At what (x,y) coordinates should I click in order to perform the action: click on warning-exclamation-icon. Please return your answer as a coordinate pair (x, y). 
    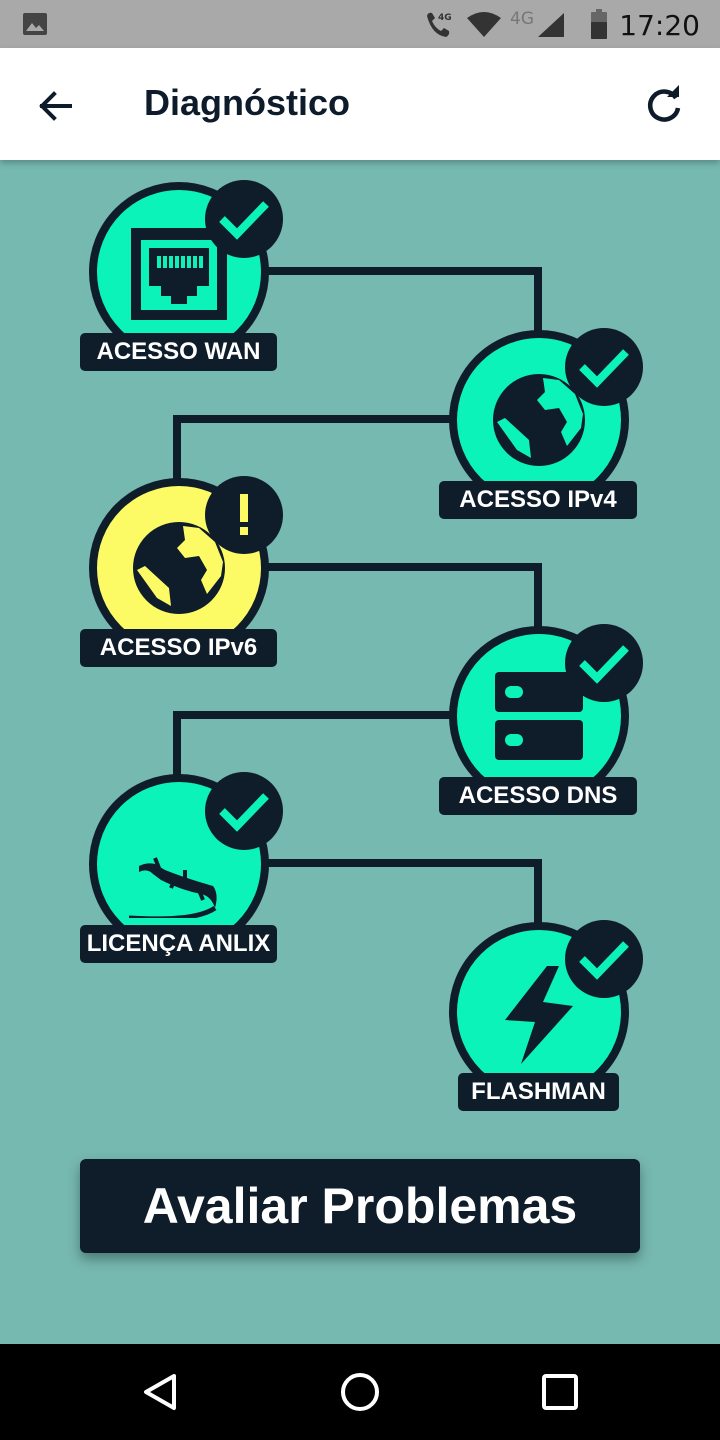
    Looking at the image, I should click on (244, 514).